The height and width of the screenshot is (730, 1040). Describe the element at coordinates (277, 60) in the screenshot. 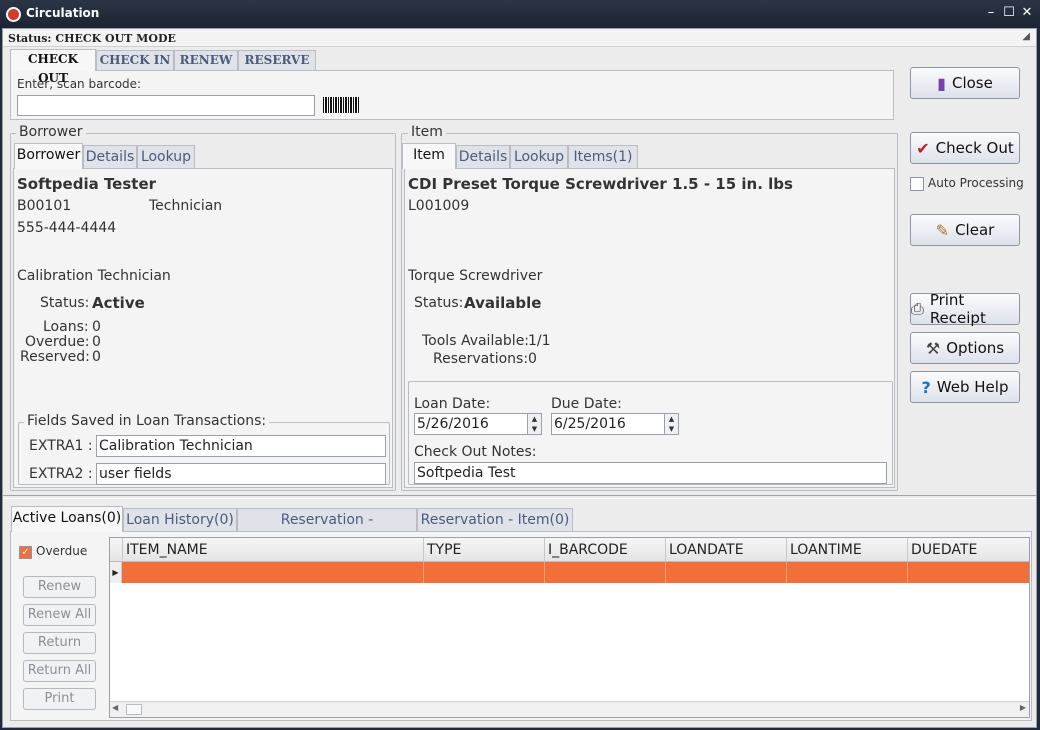

I see `tab-reserve: RESERVE` at that location.